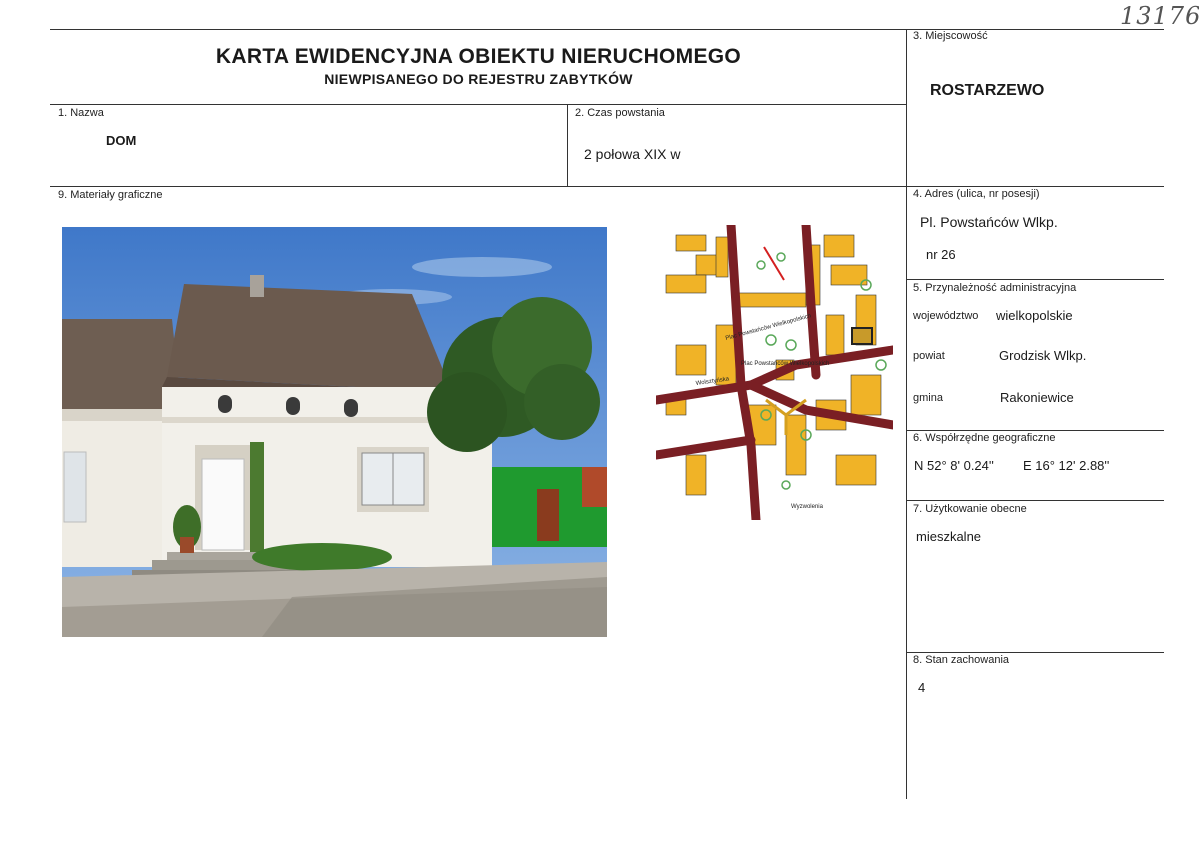  I want to click on address-bottom-rule, so click(1035, 279).